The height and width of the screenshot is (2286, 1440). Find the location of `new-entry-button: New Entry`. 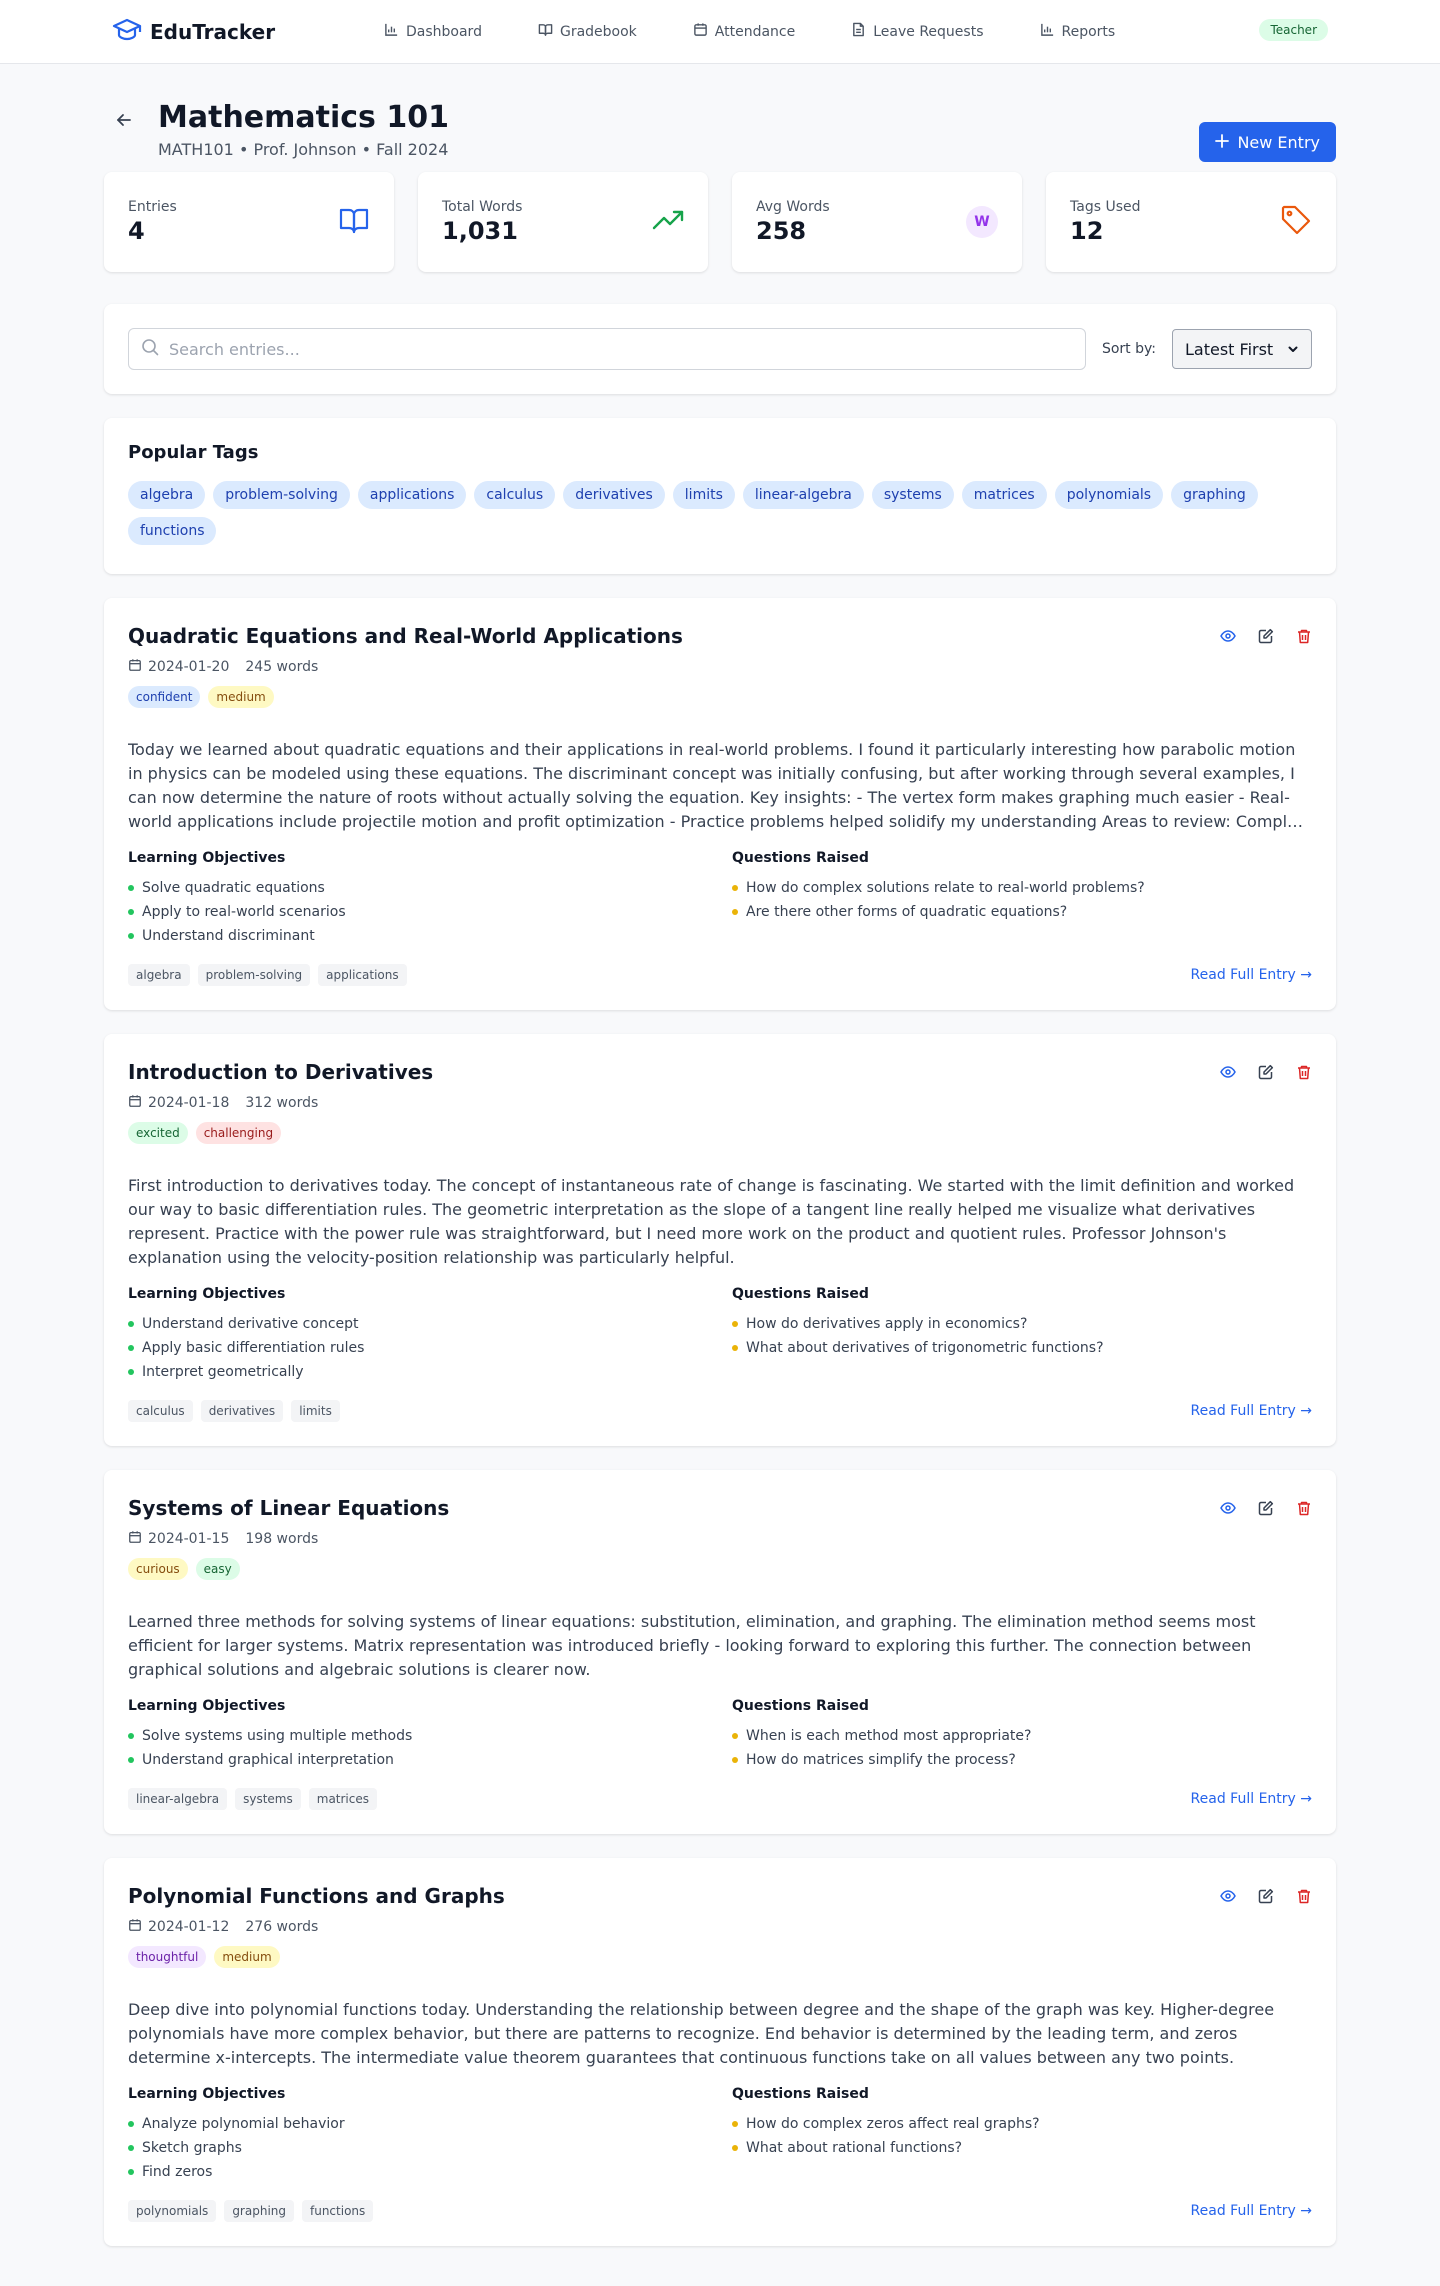

new-entry-button: New Entry is located at coordinates (1267, 142).